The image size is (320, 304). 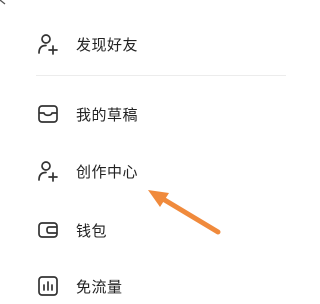 I want to click on menu-item-data-free: 免流量, so click(x=79, y=286).